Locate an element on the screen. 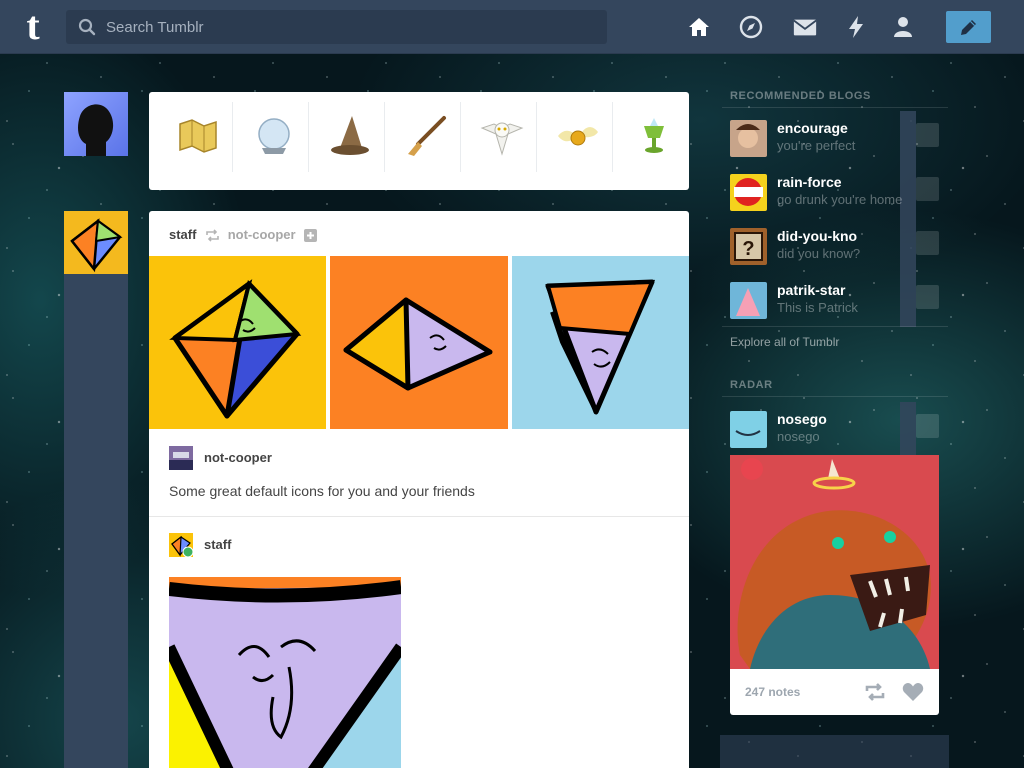 This screenshot has width=1024, height=768. blog-description: did you know? is located at coordinates (819, 253).